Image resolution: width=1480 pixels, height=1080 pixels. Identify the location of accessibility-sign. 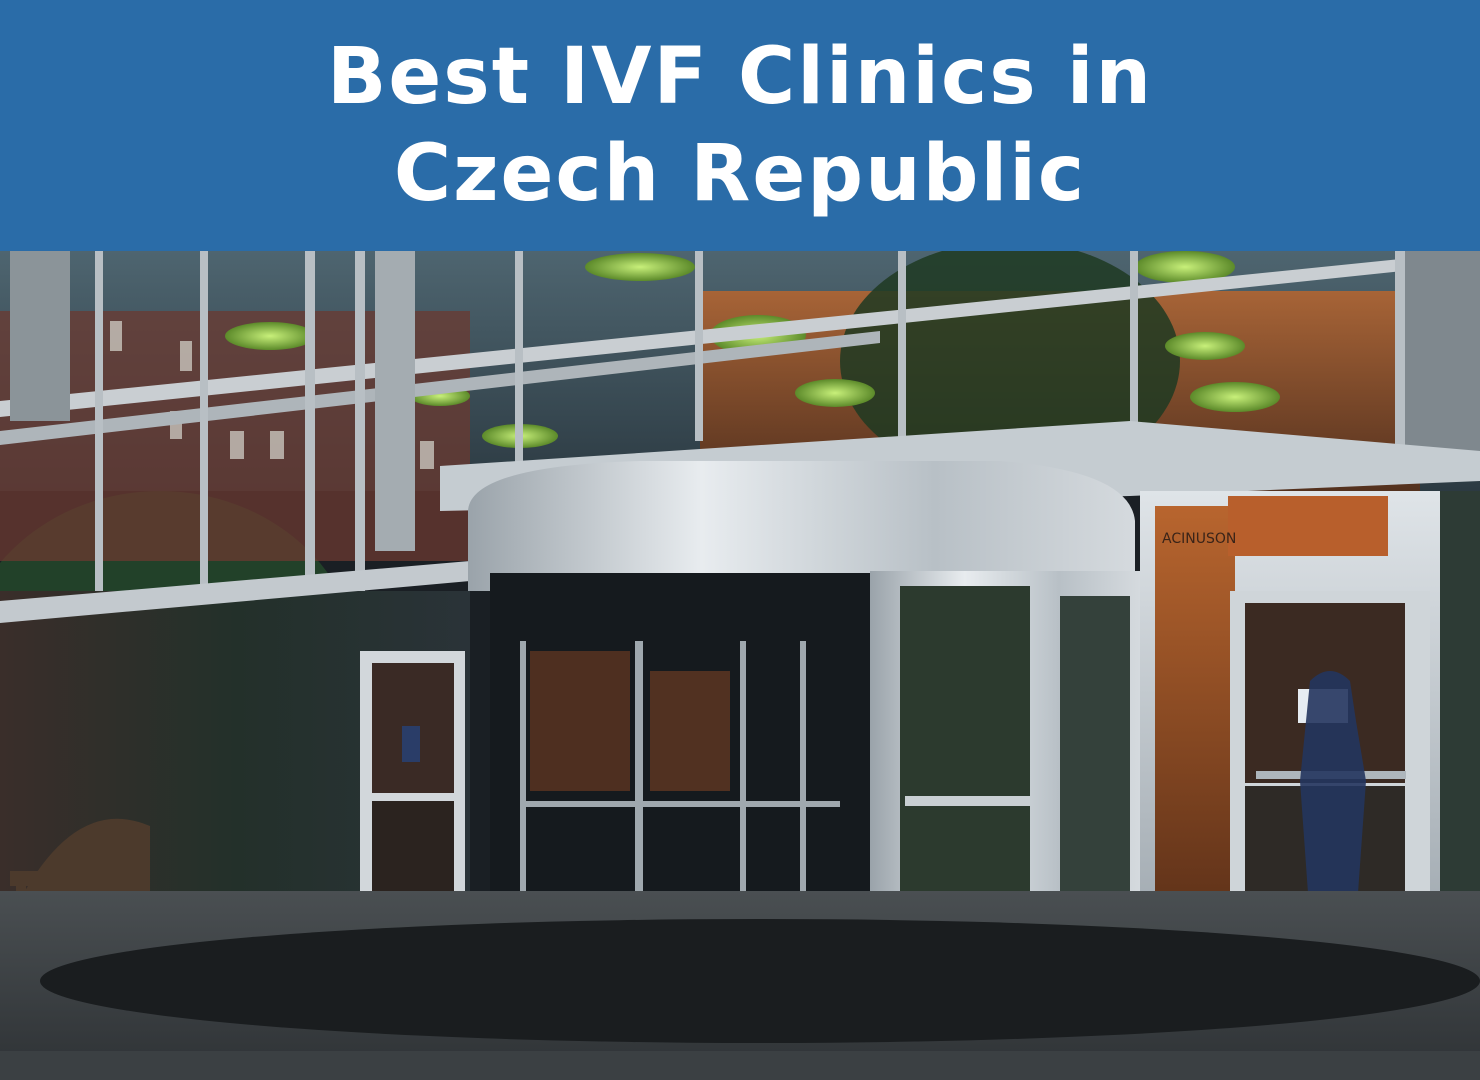
(411, 744).